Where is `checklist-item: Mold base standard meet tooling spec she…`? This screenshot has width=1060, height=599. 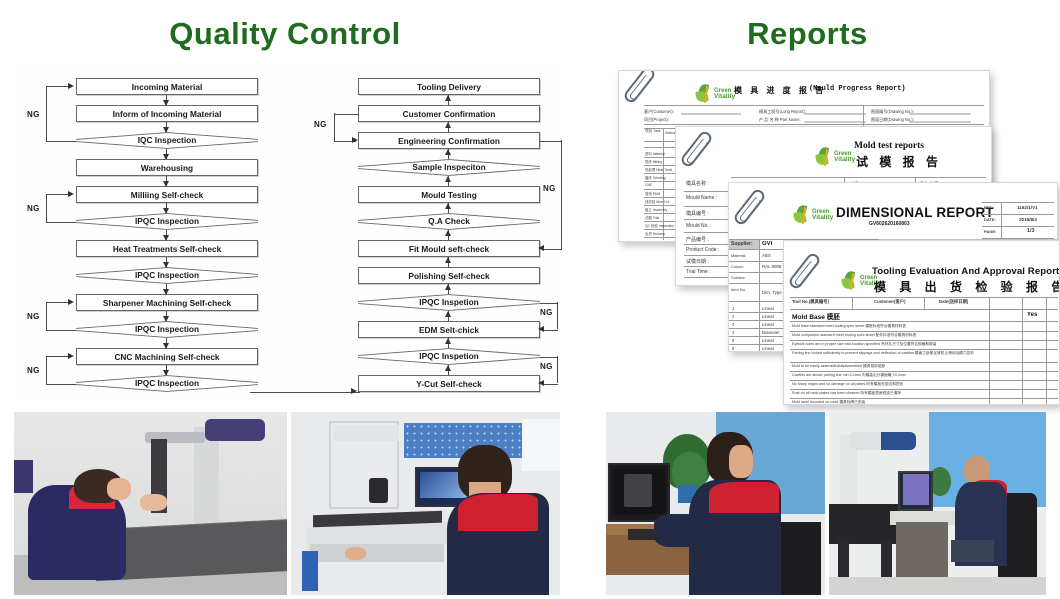
checklist-item: Mold base standard meet tooling spec she… is located at coordinates (849, 326).